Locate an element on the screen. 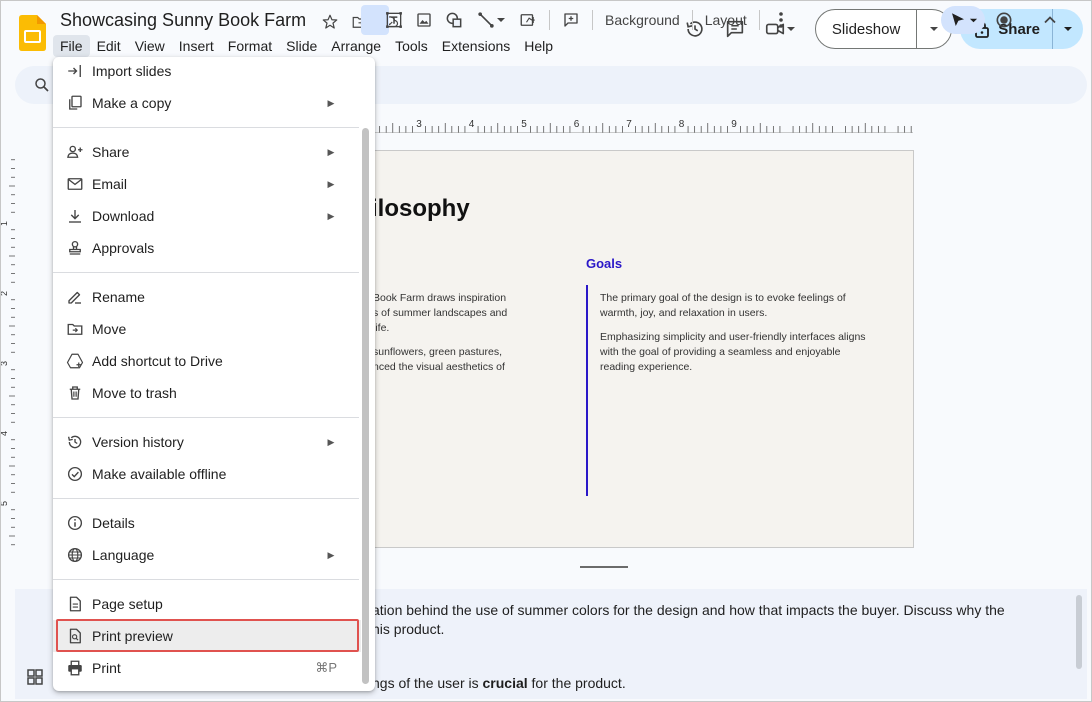 This screenshot has width=1092, height=702. notes-line-2: his product. is located at coordinates (408, 629).